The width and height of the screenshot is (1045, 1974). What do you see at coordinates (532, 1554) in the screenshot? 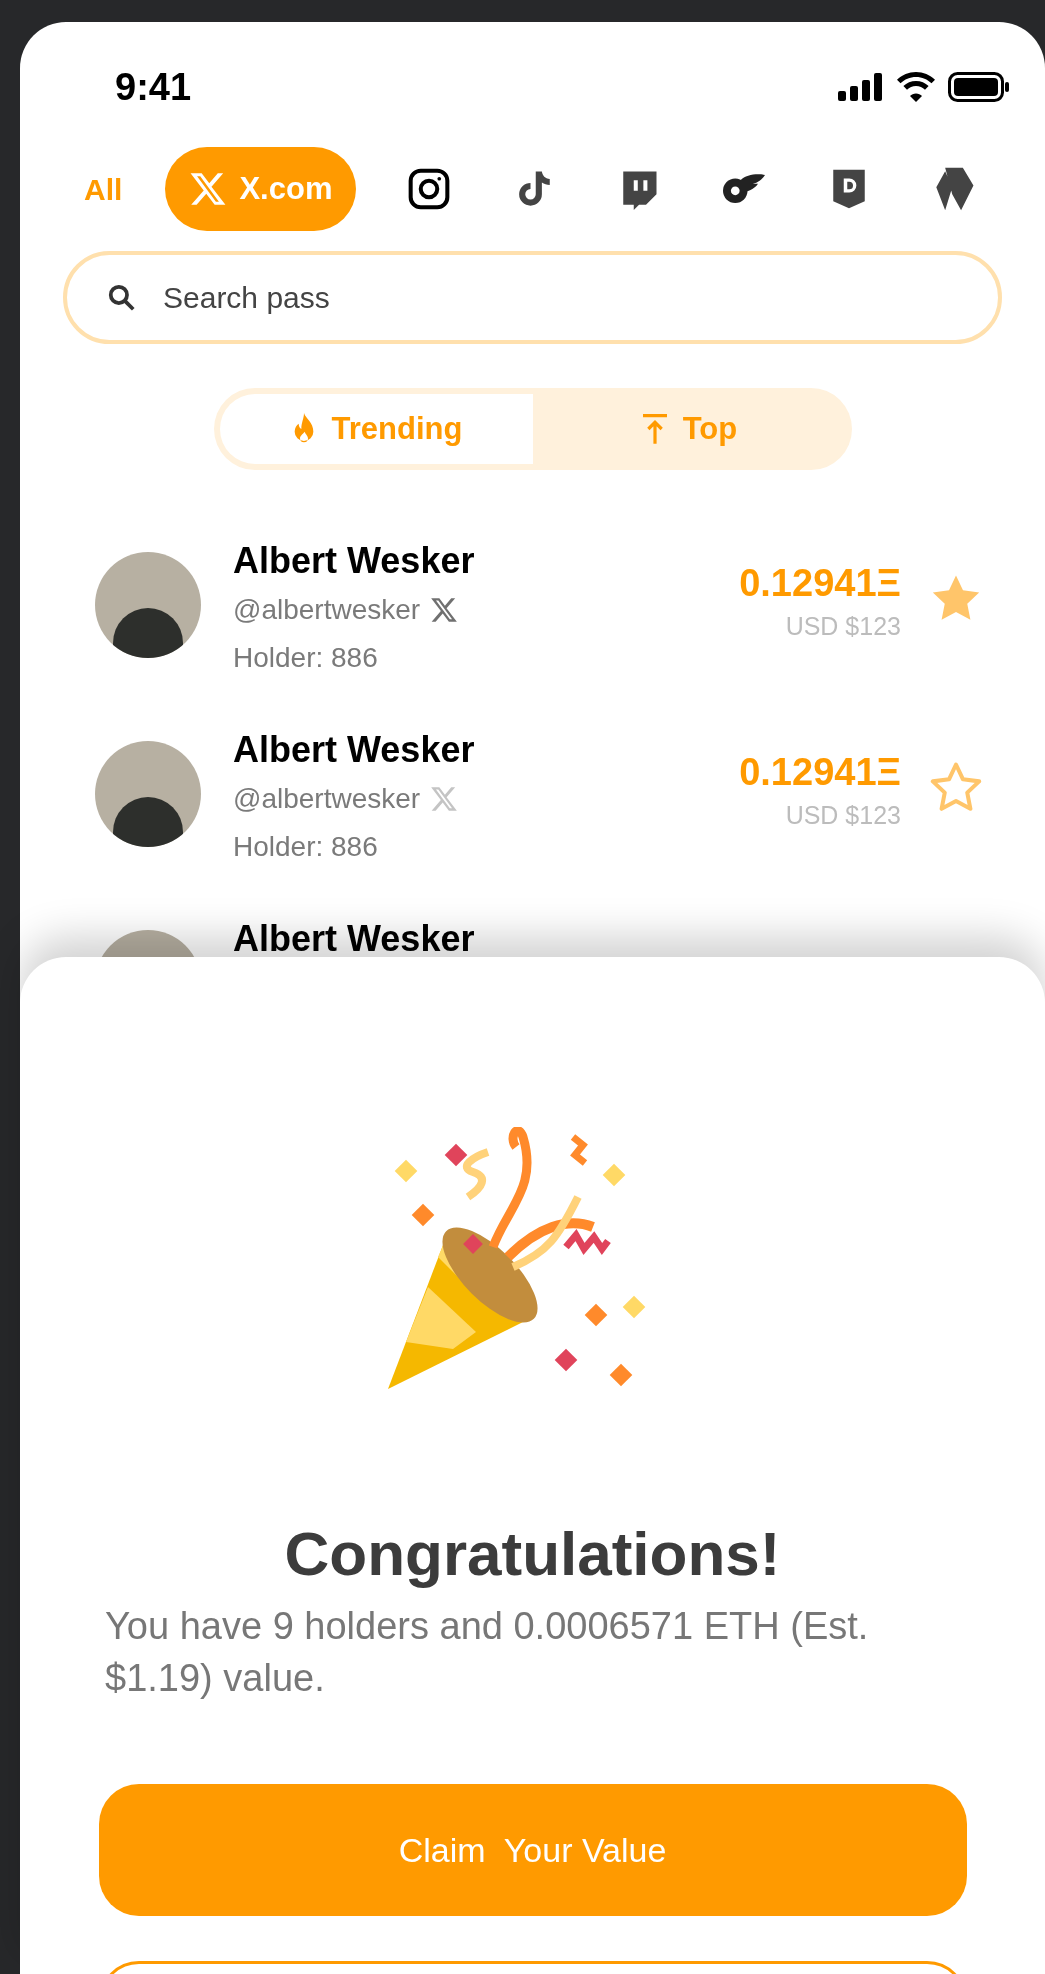
I see `sheet-title: Congratulations!` at bounding box center [532, 1554].